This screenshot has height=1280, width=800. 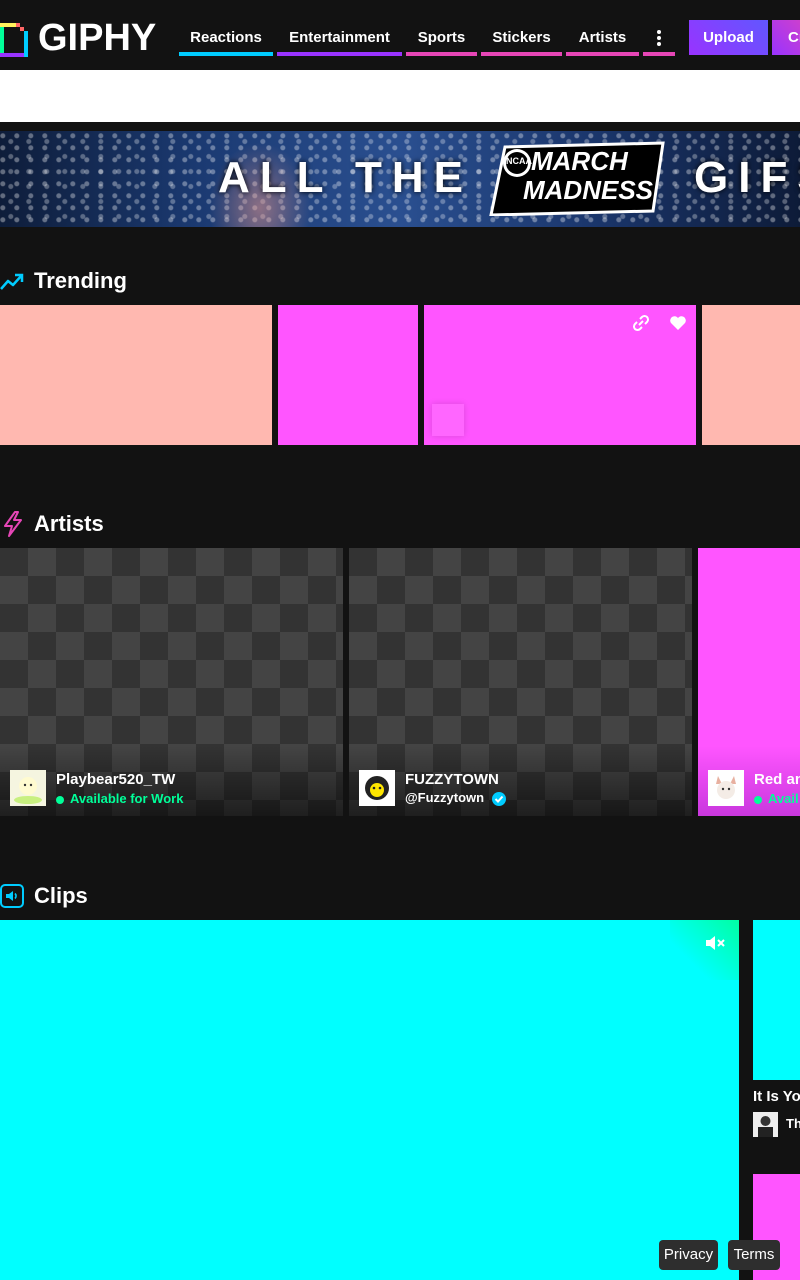 What do you see at coordinates (97, 38) in the screenshot?
I see `giphy-logo-text: GIPHY` at bounding box center [97, 38].